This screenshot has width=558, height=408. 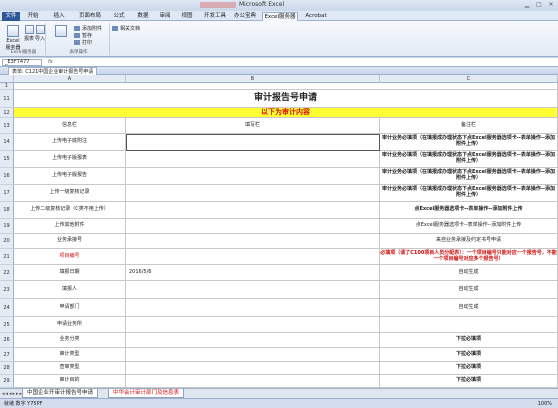 What do you see at coordinates (7, 308) in the screenshot?
I see `row-number: 24` at bounding box center [7, 308].